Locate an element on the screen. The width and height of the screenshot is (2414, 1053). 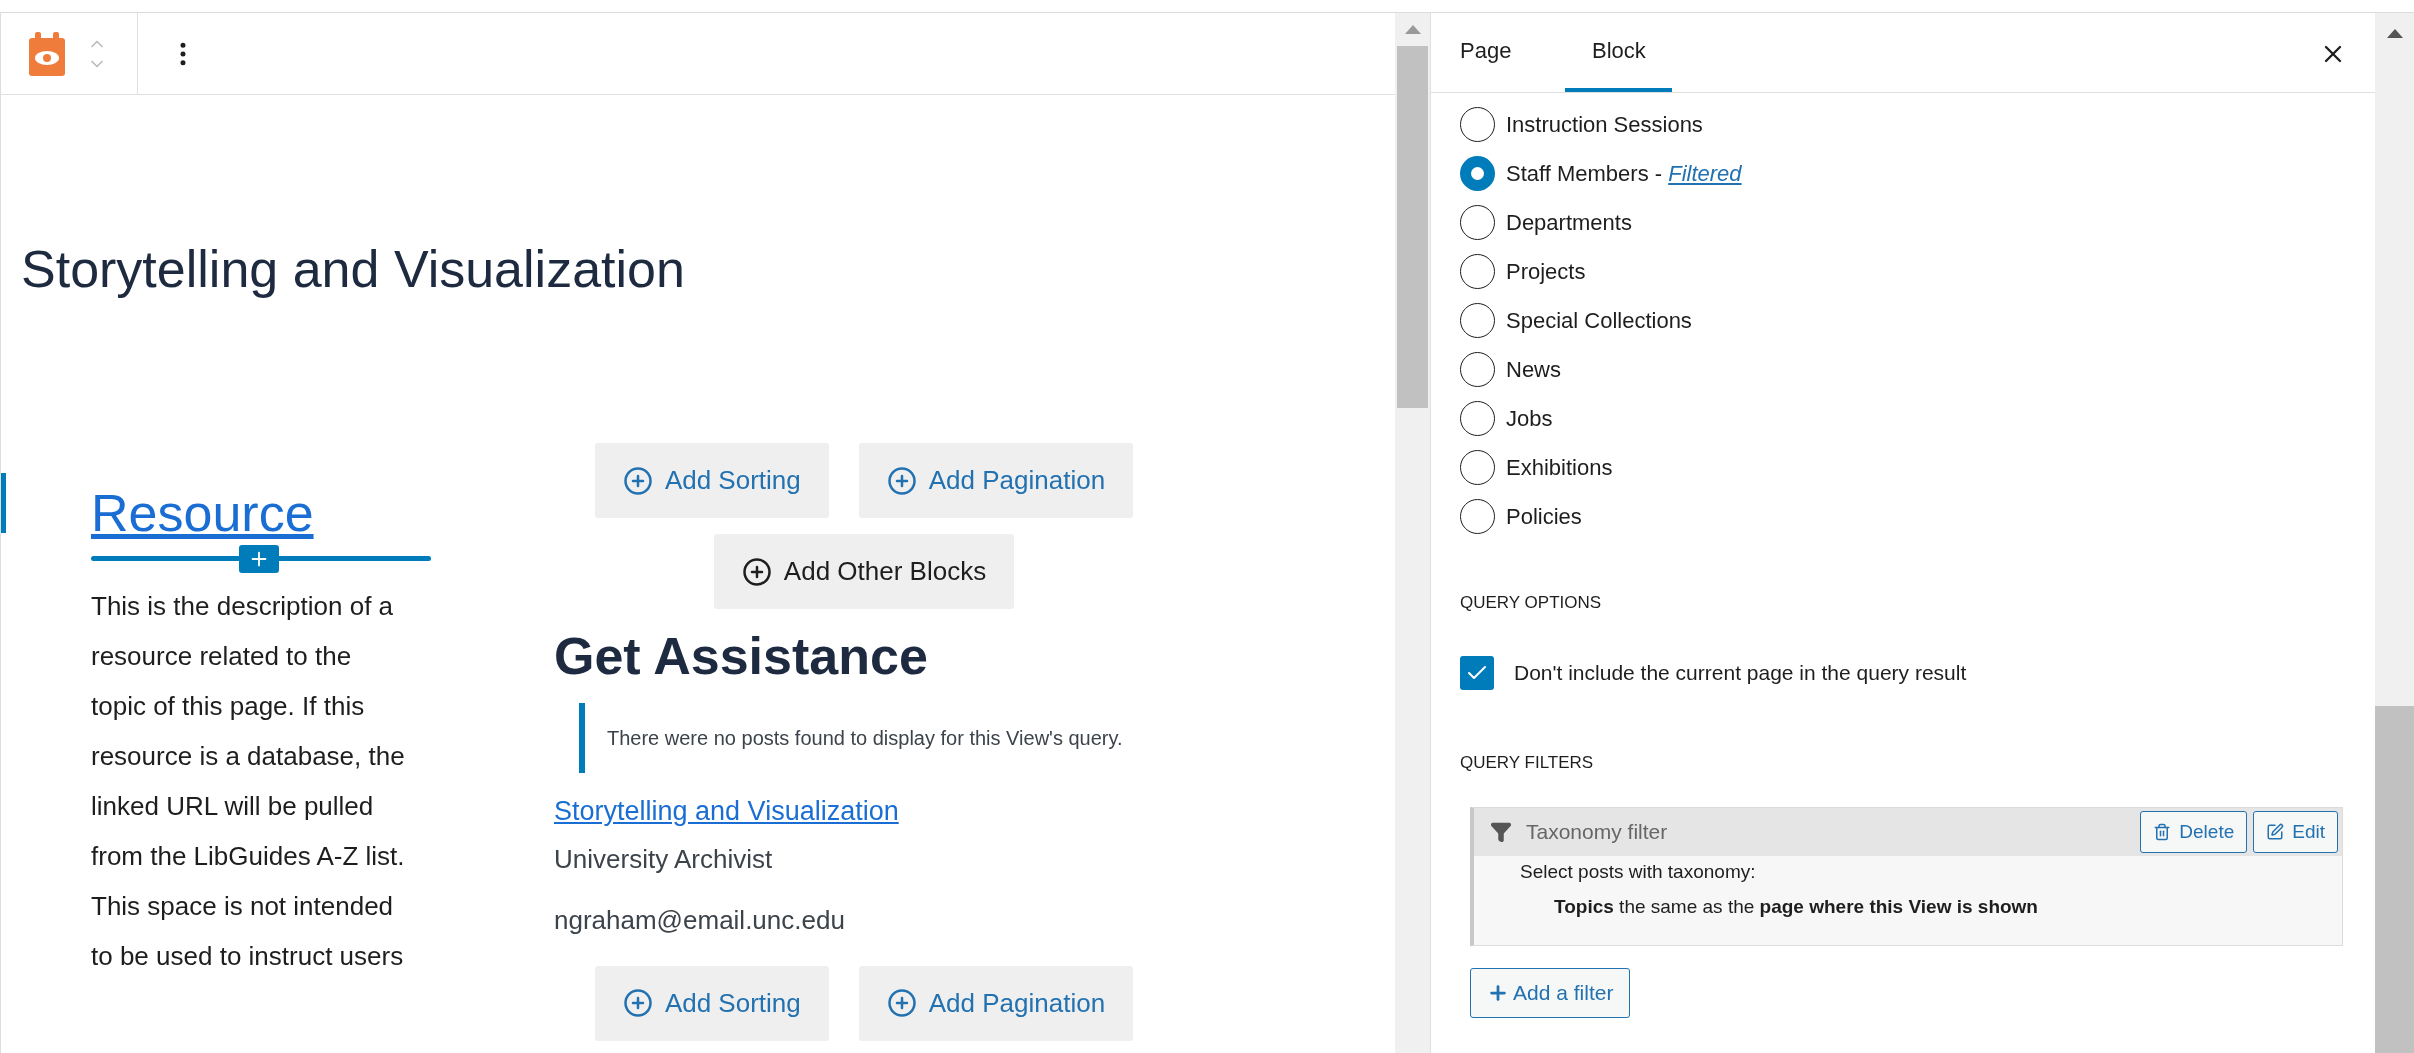
calendar-eye-icon is located at coordinates (47, 53).